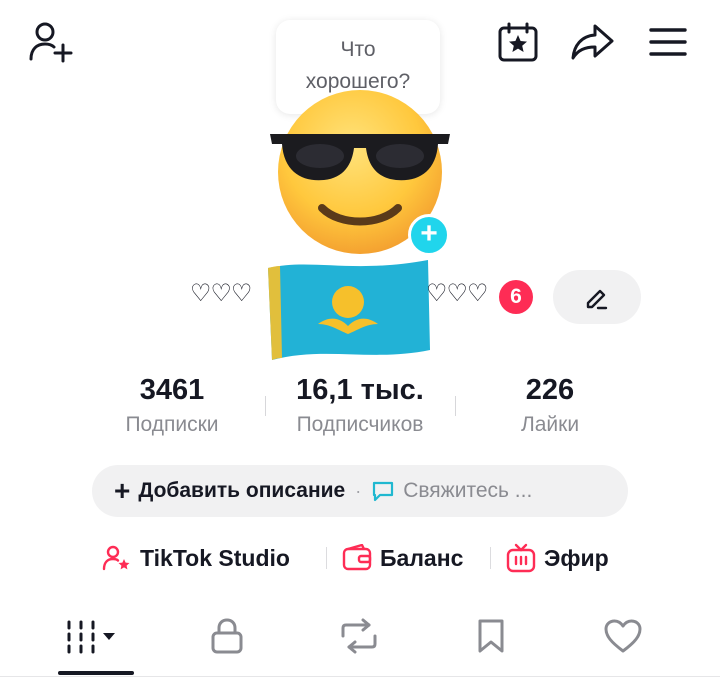  I want to click on repost-icon, so click(359, 636).